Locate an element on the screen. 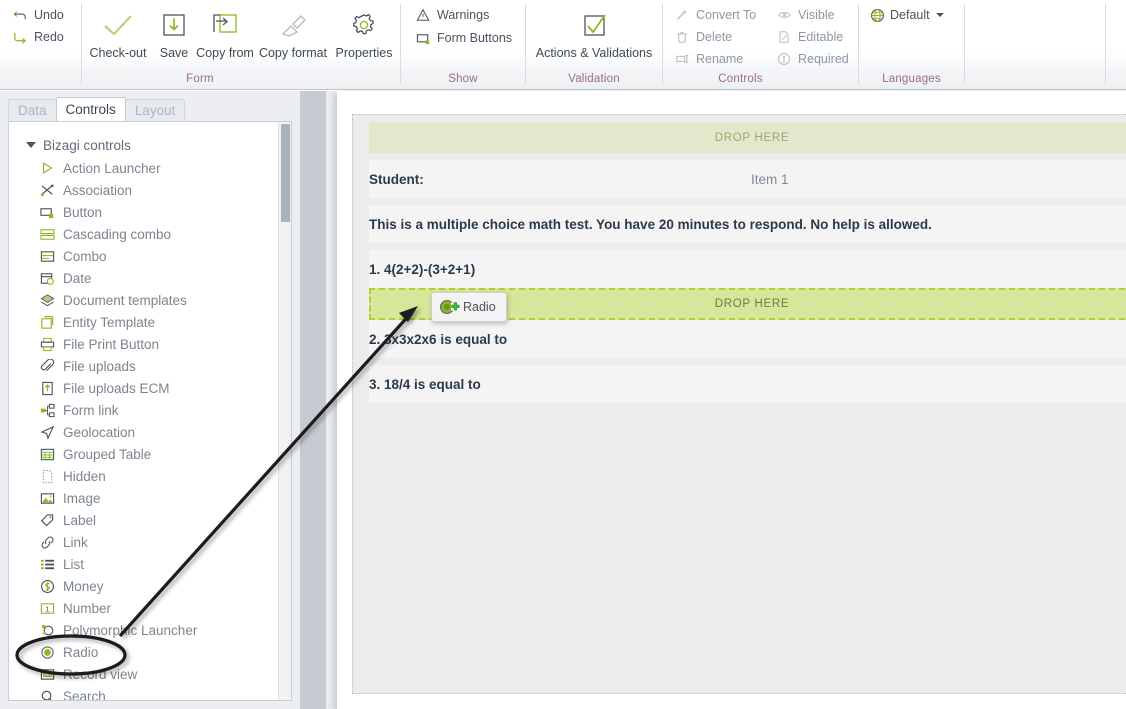 Image resolution: width=1126 pixels, height=709 pixels. control-label: Label is located at coordinates (80, 520).